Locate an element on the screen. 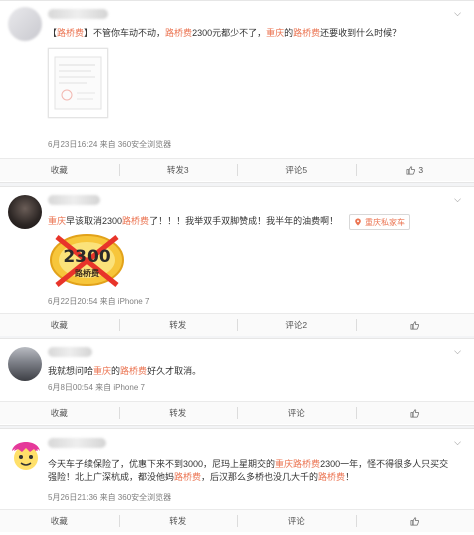 The width and height of the screenshot is (474, 535). action-bar: 收藏 转发 评论2 is located at coordinates (237, 324).